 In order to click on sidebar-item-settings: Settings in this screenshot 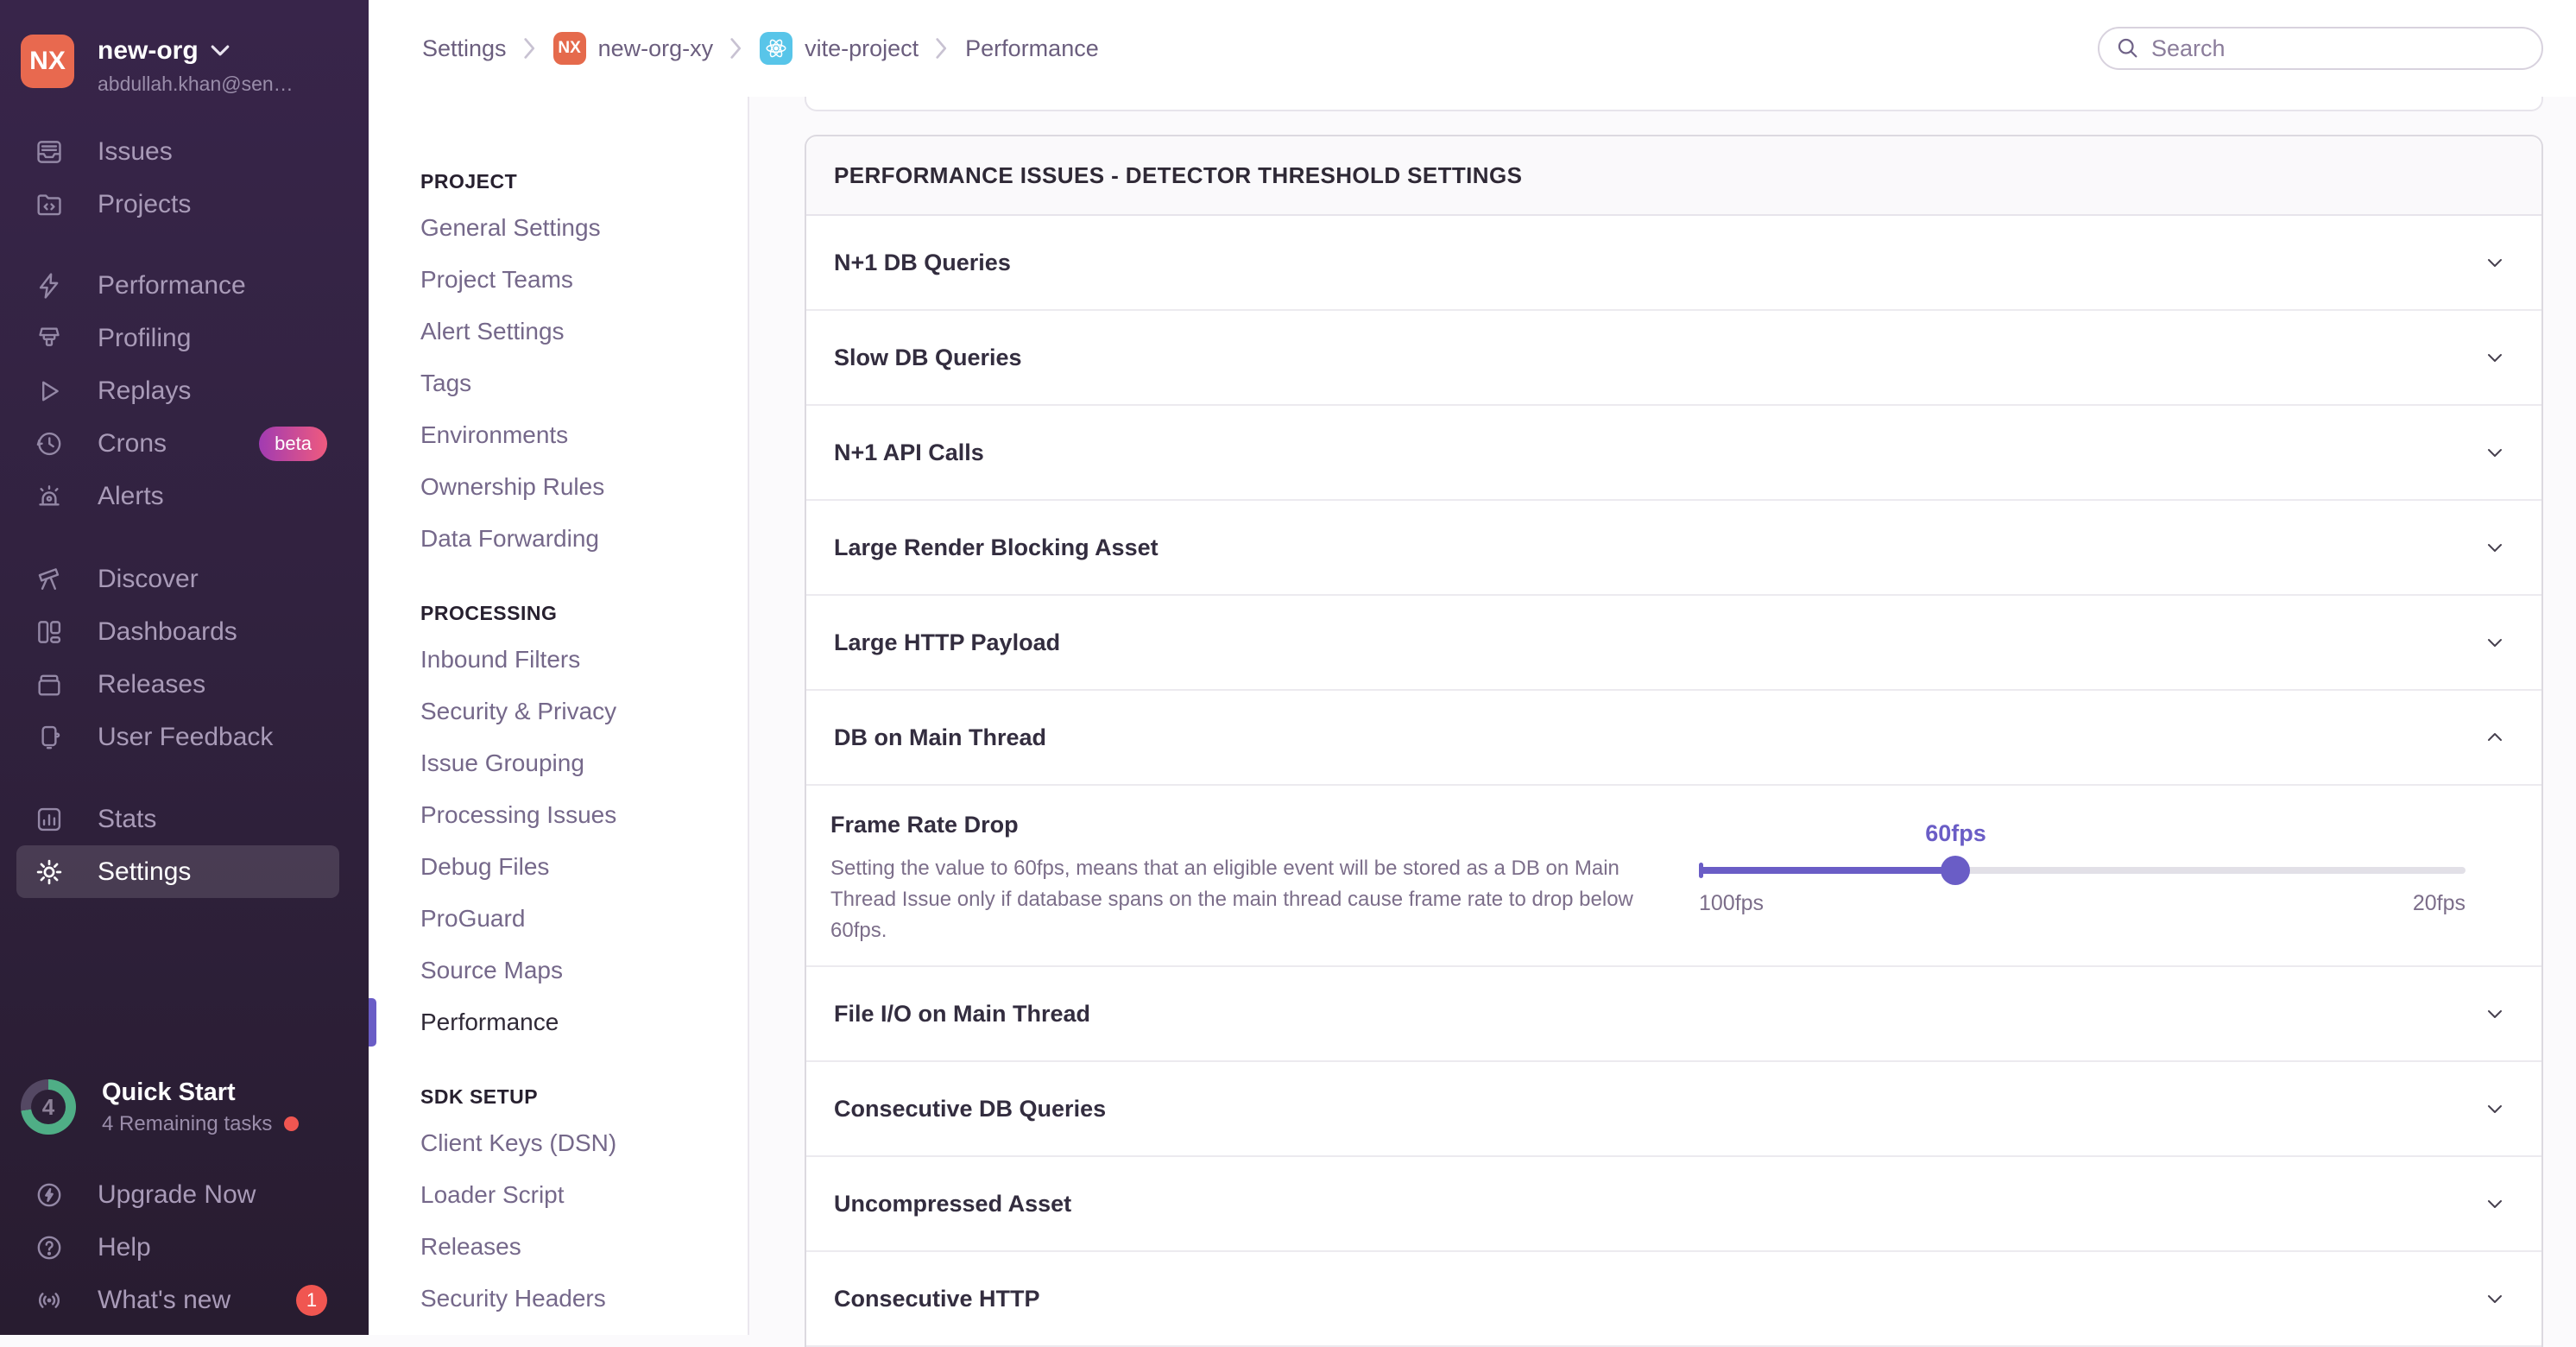, I will do `click(177, 872)`.